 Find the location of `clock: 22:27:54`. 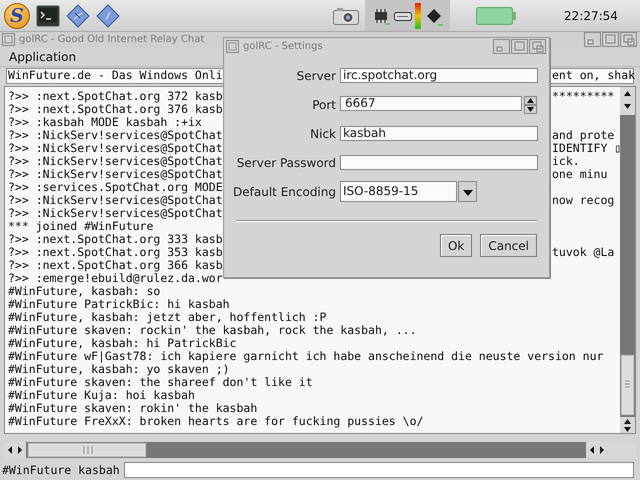

clock: 22:27:54 is located at coordinates (591, 15).